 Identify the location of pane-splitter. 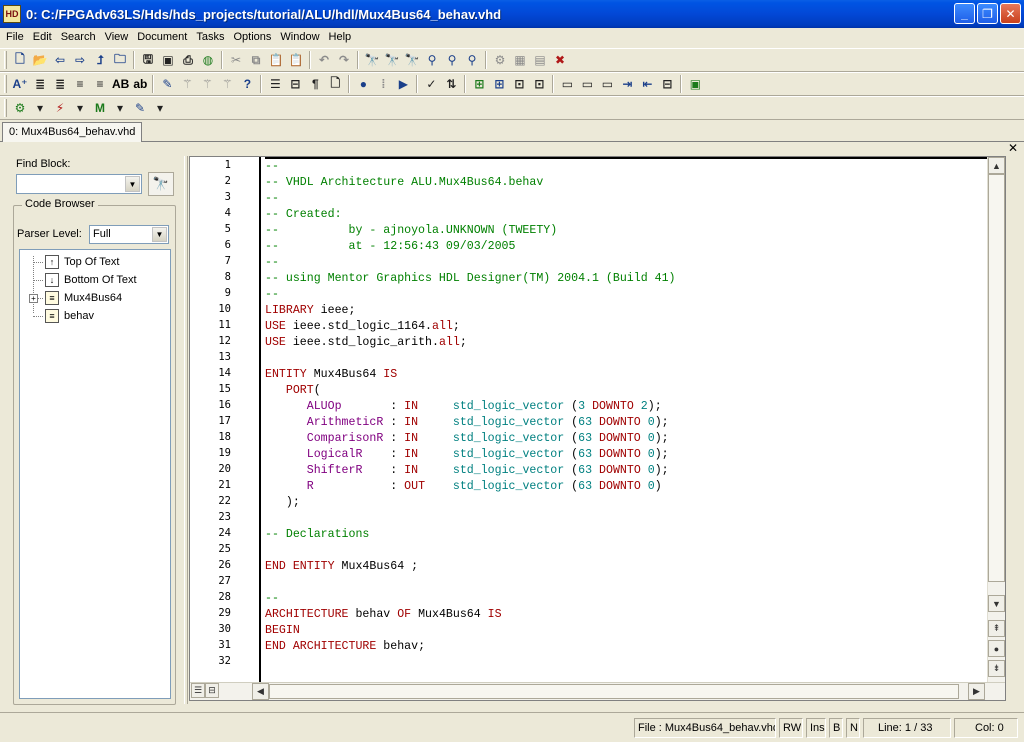
(186, 430).